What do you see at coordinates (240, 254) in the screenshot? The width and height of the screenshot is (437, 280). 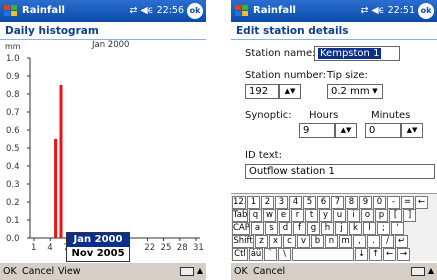 I see `key: Ctl` at bounding box center [240, 254].